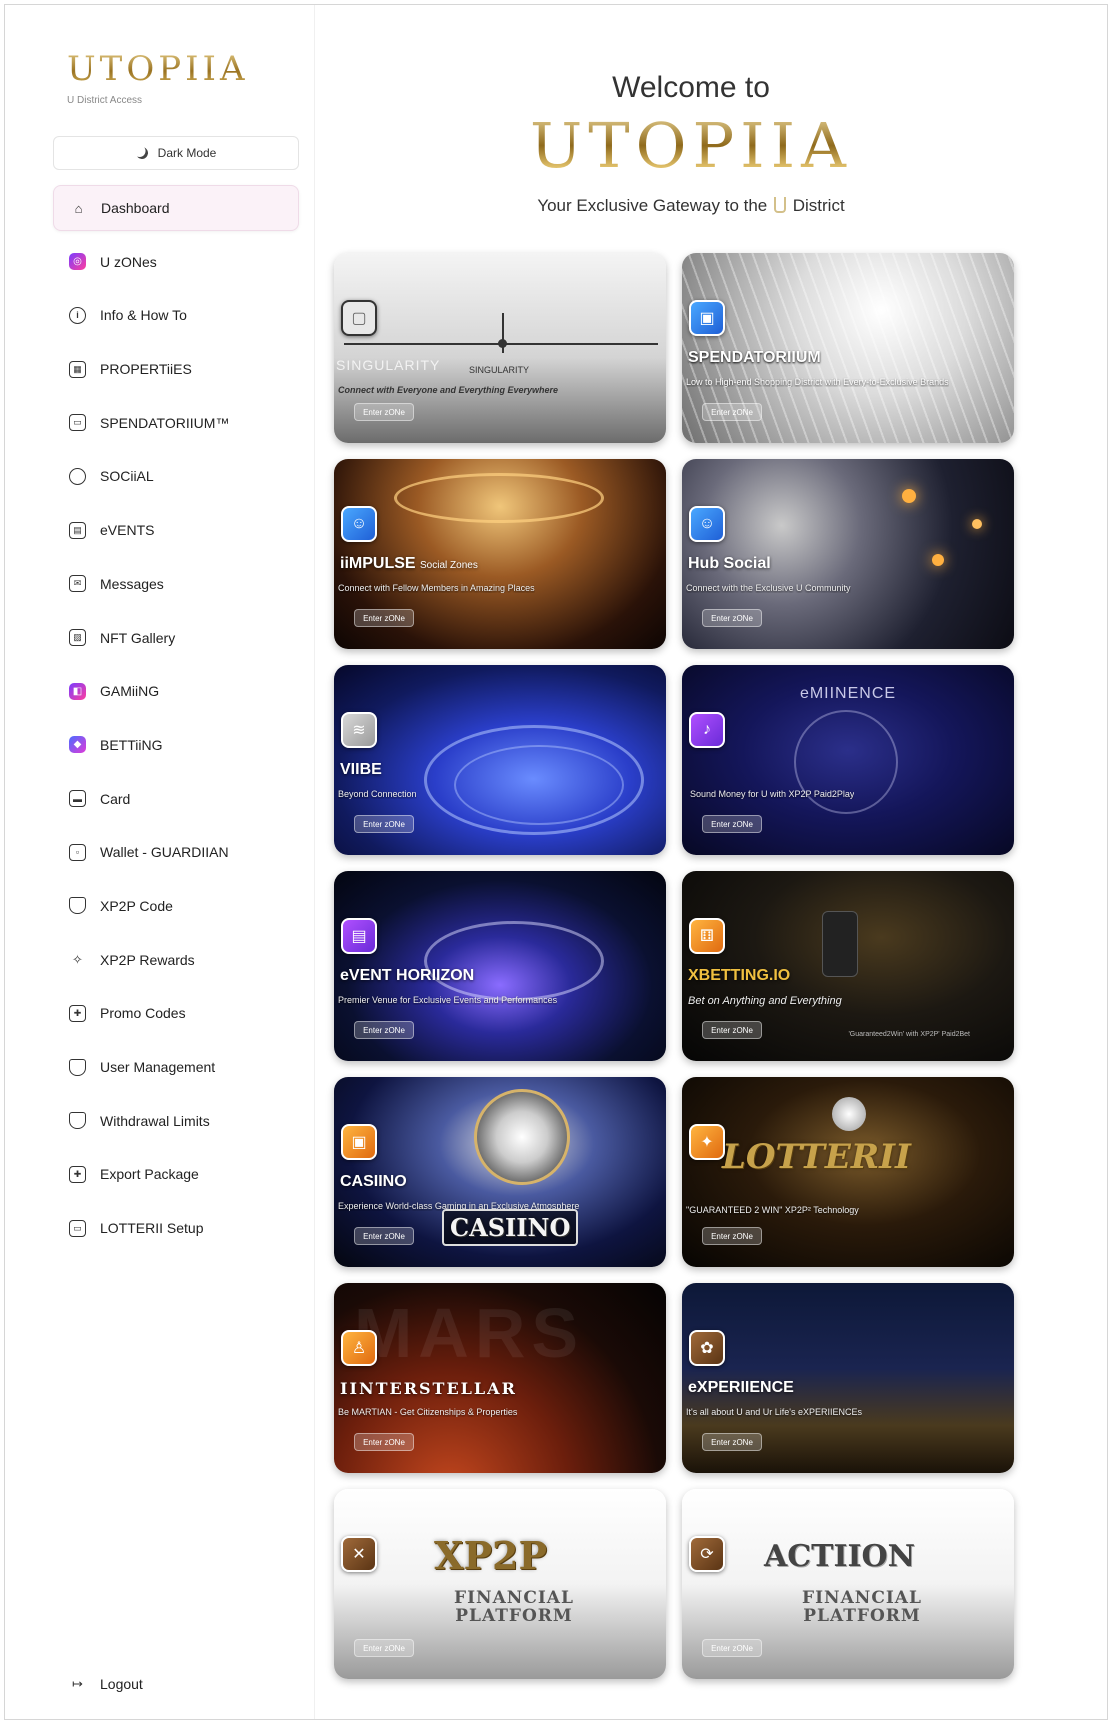 The image size is (1114, 1727). I want to click on sidebar-item-xp2p-rewards: ✧ XP2P Rewards, so click(176, 960).